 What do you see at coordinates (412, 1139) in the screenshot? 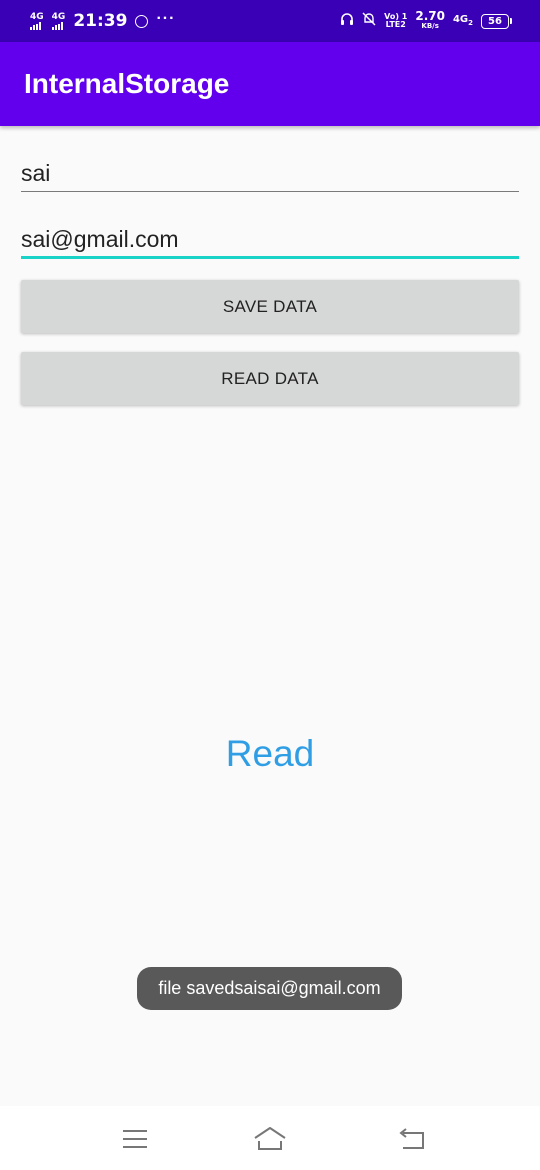
I see `back-icon` at bounding box center [412, 1139].